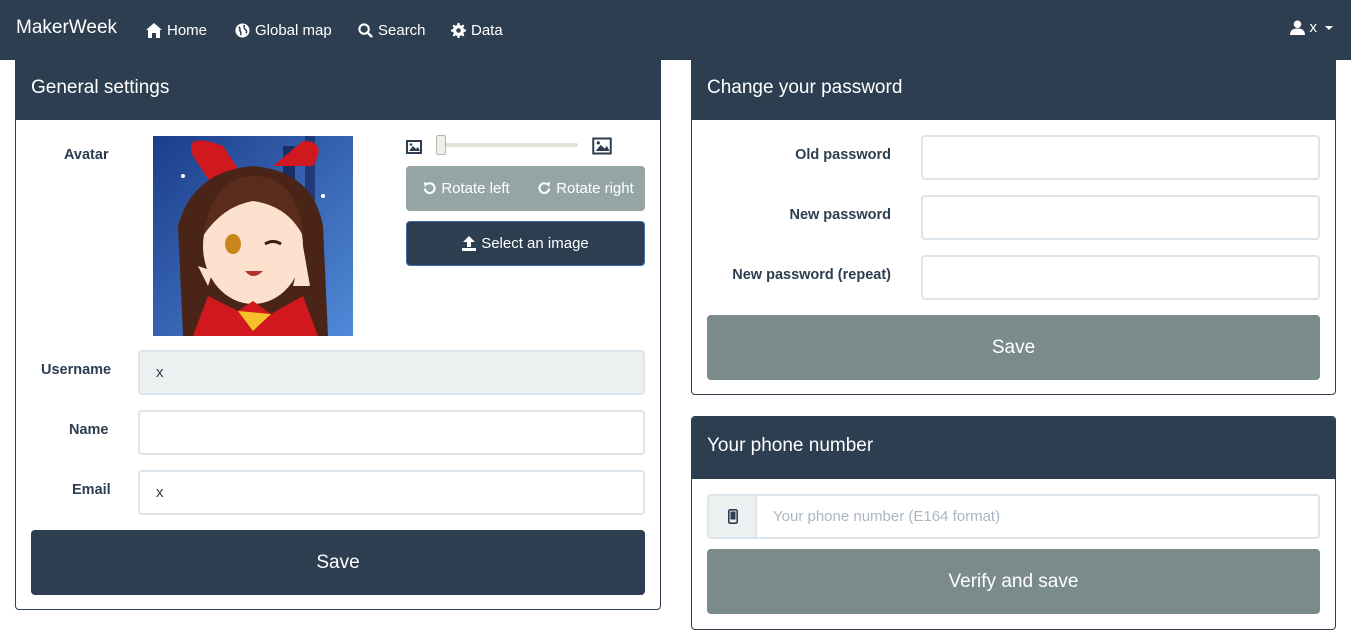 The image size is (1351, 636). I want to click on nav-home-label: Home, so click(187, 30).